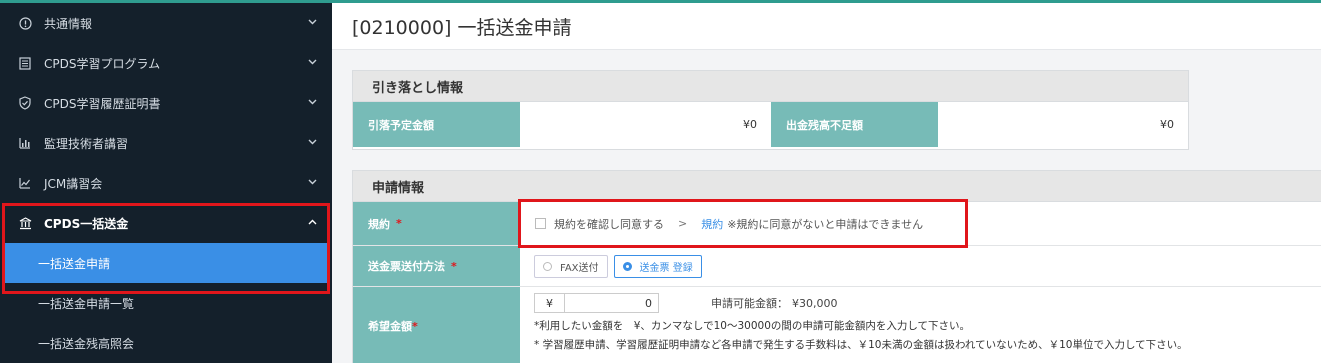 This screenshot has height=363, width=1321. Describe the element at coordinates (166, 103) in the screenshot. I see `sidebar-item-cpds-certificate: CPDS学習履歴証明書` at that location.